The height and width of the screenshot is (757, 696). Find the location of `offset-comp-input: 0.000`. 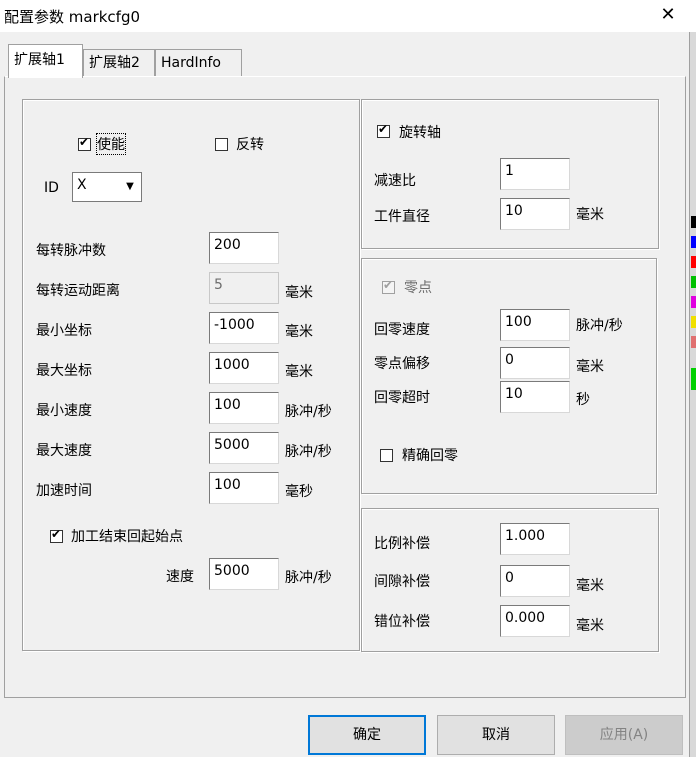

offset-comp-input: 0.000 is located at coordinates (535, 621).